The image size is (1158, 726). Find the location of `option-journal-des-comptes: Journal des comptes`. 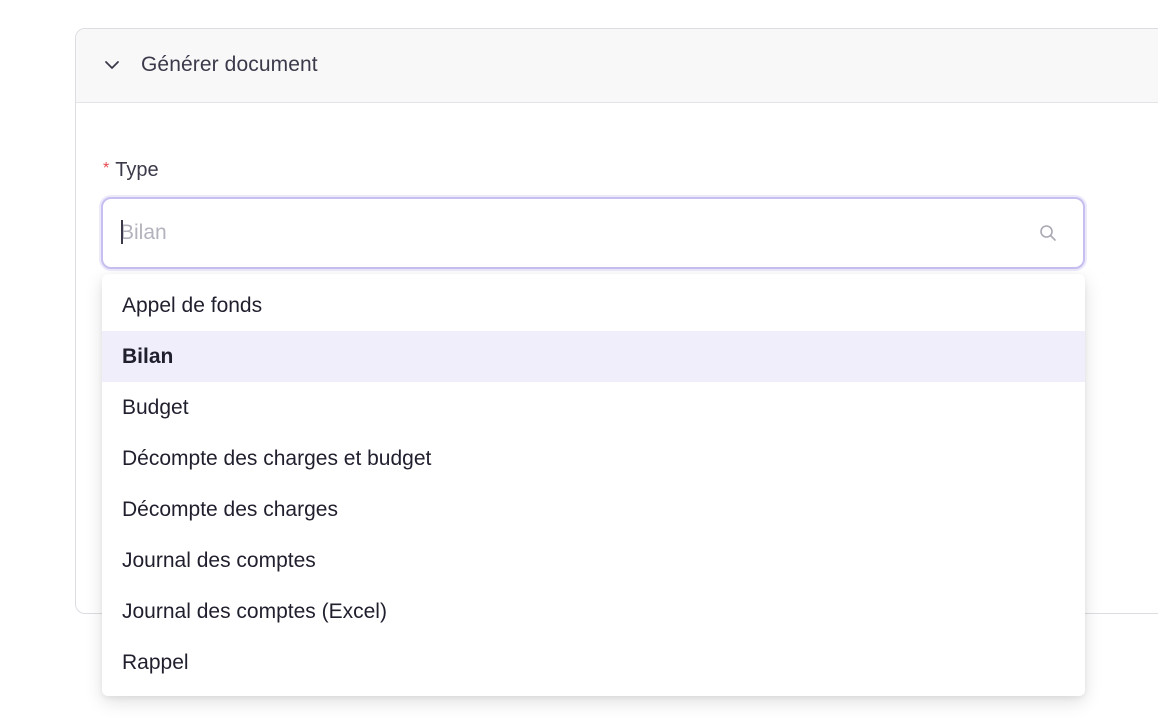

option-journal-des-comptes: Journal des comptes is located at coordinates (593, 560).